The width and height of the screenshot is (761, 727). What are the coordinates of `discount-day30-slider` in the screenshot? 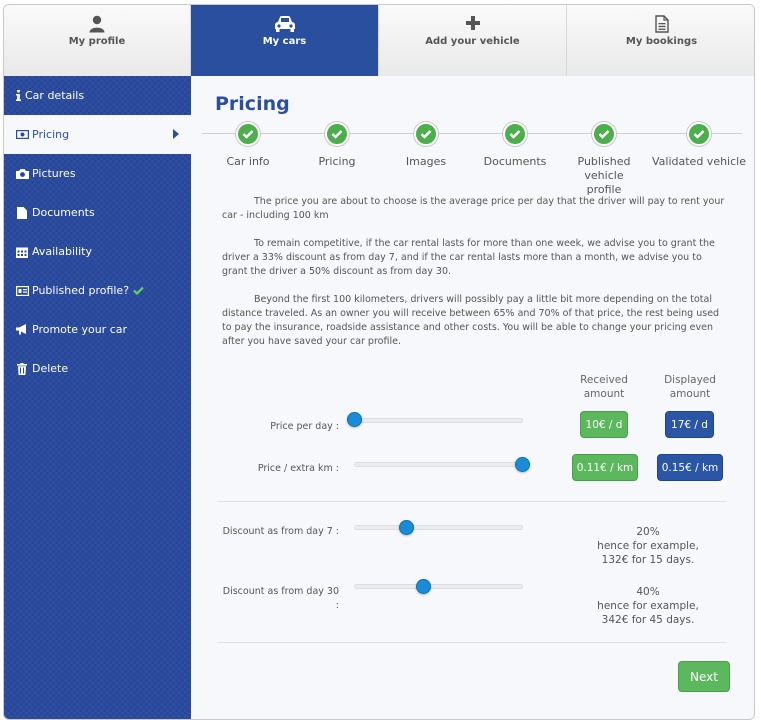 It's located at (438, 586).